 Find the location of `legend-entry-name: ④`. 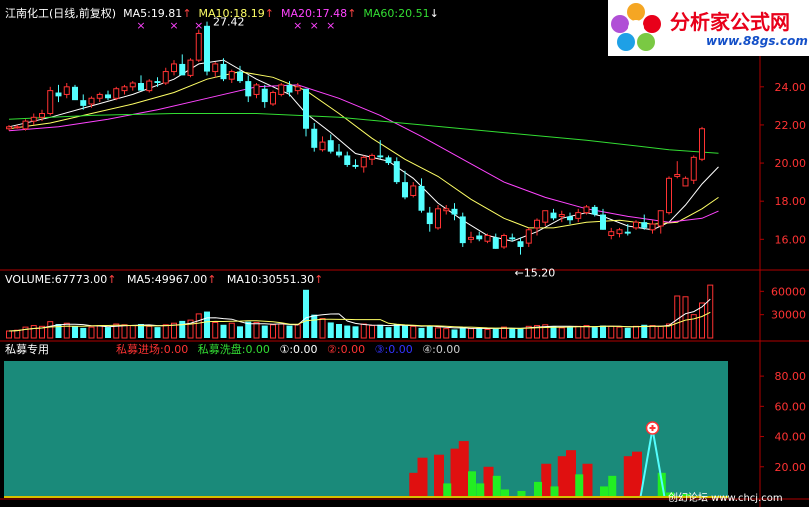

legend-entry-name: ④ is located at coordinates (427, 349).